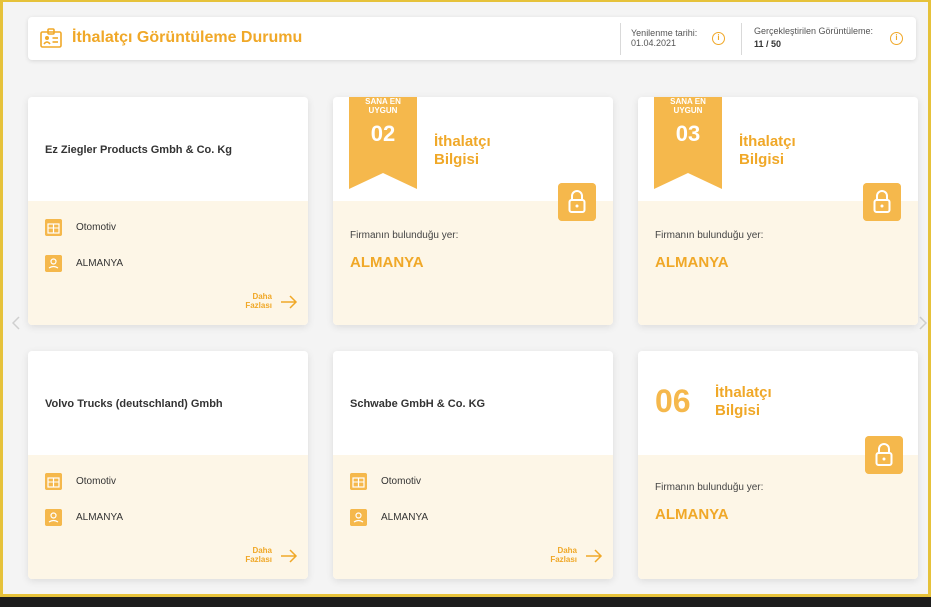  Describe the element at coordinates (418, 404) in the screenshot. I see `company-name: Schwabe GmbH & Co. KG` at that location.